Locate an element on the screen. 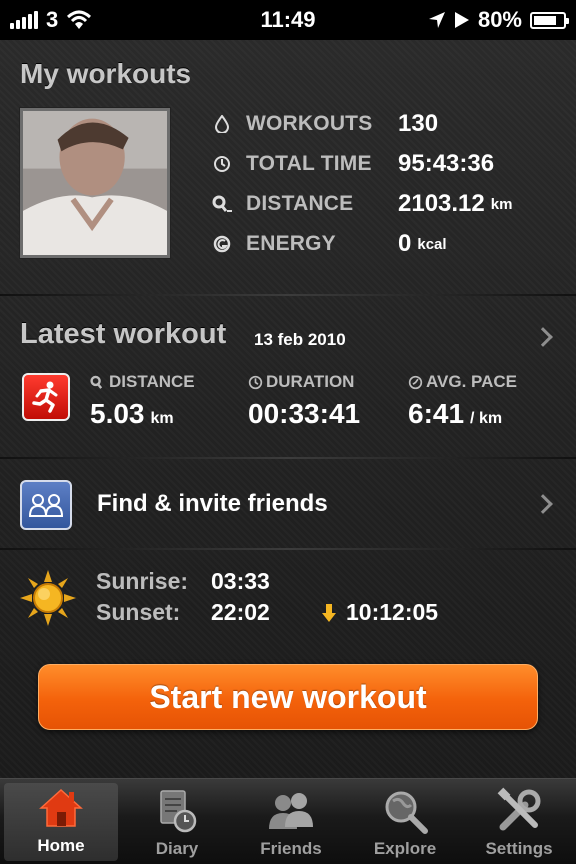  carrier-label: 3 is located at coordinates (52, 19).